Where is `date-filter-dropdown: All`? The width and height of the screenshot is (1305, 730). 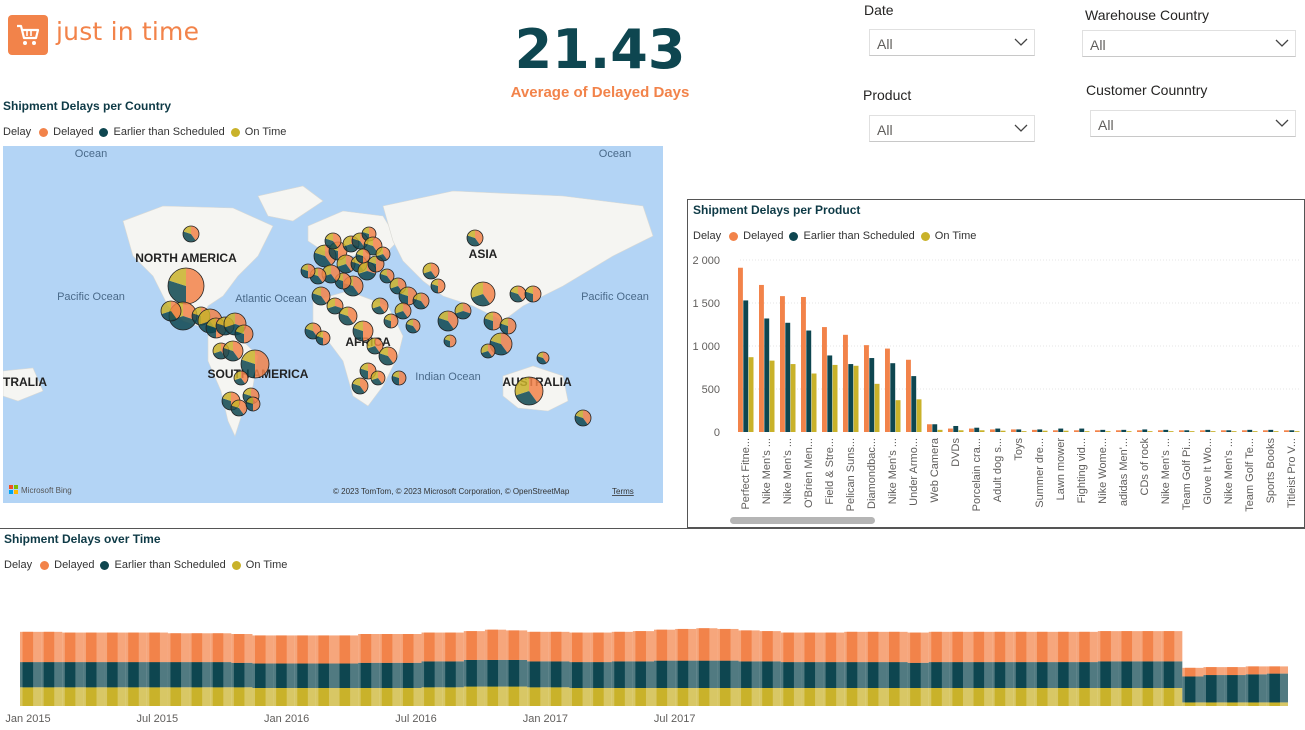
date-filter-dropdown: All is located at coordinates (952, 42).